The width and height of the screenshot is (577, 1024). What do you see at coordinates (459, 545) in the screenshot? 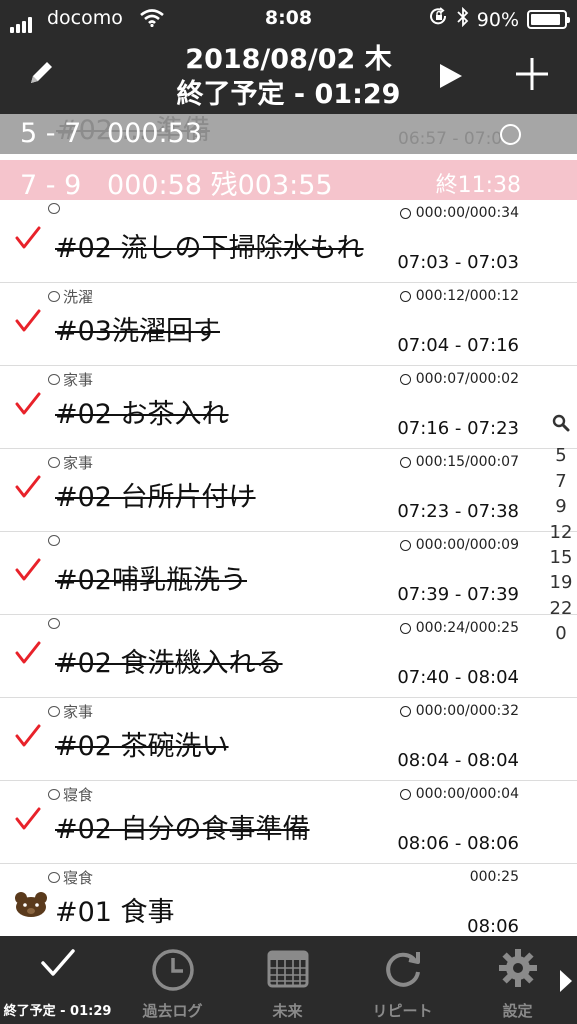
I see `task-counter: 000:00/000:09` at bounding box center [459, 545].